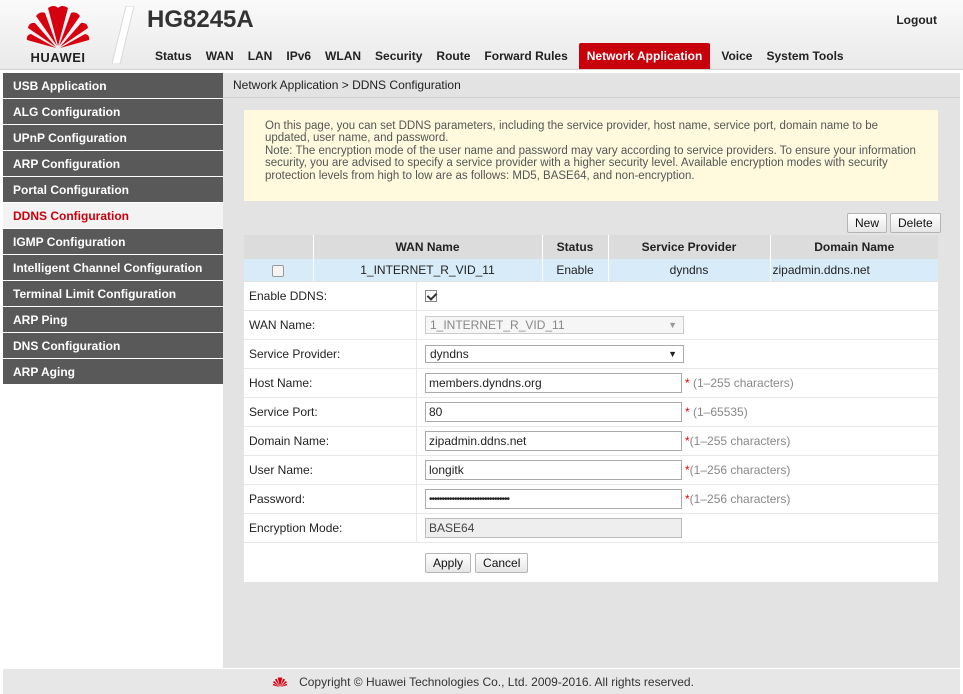 Image resolution: width=963 pixels, height=694 pixels. What do you see at coordinates (553, 528) in the screenshot?
I see `encryption-mode-field: BASE64` at bounding box center [553, 528].